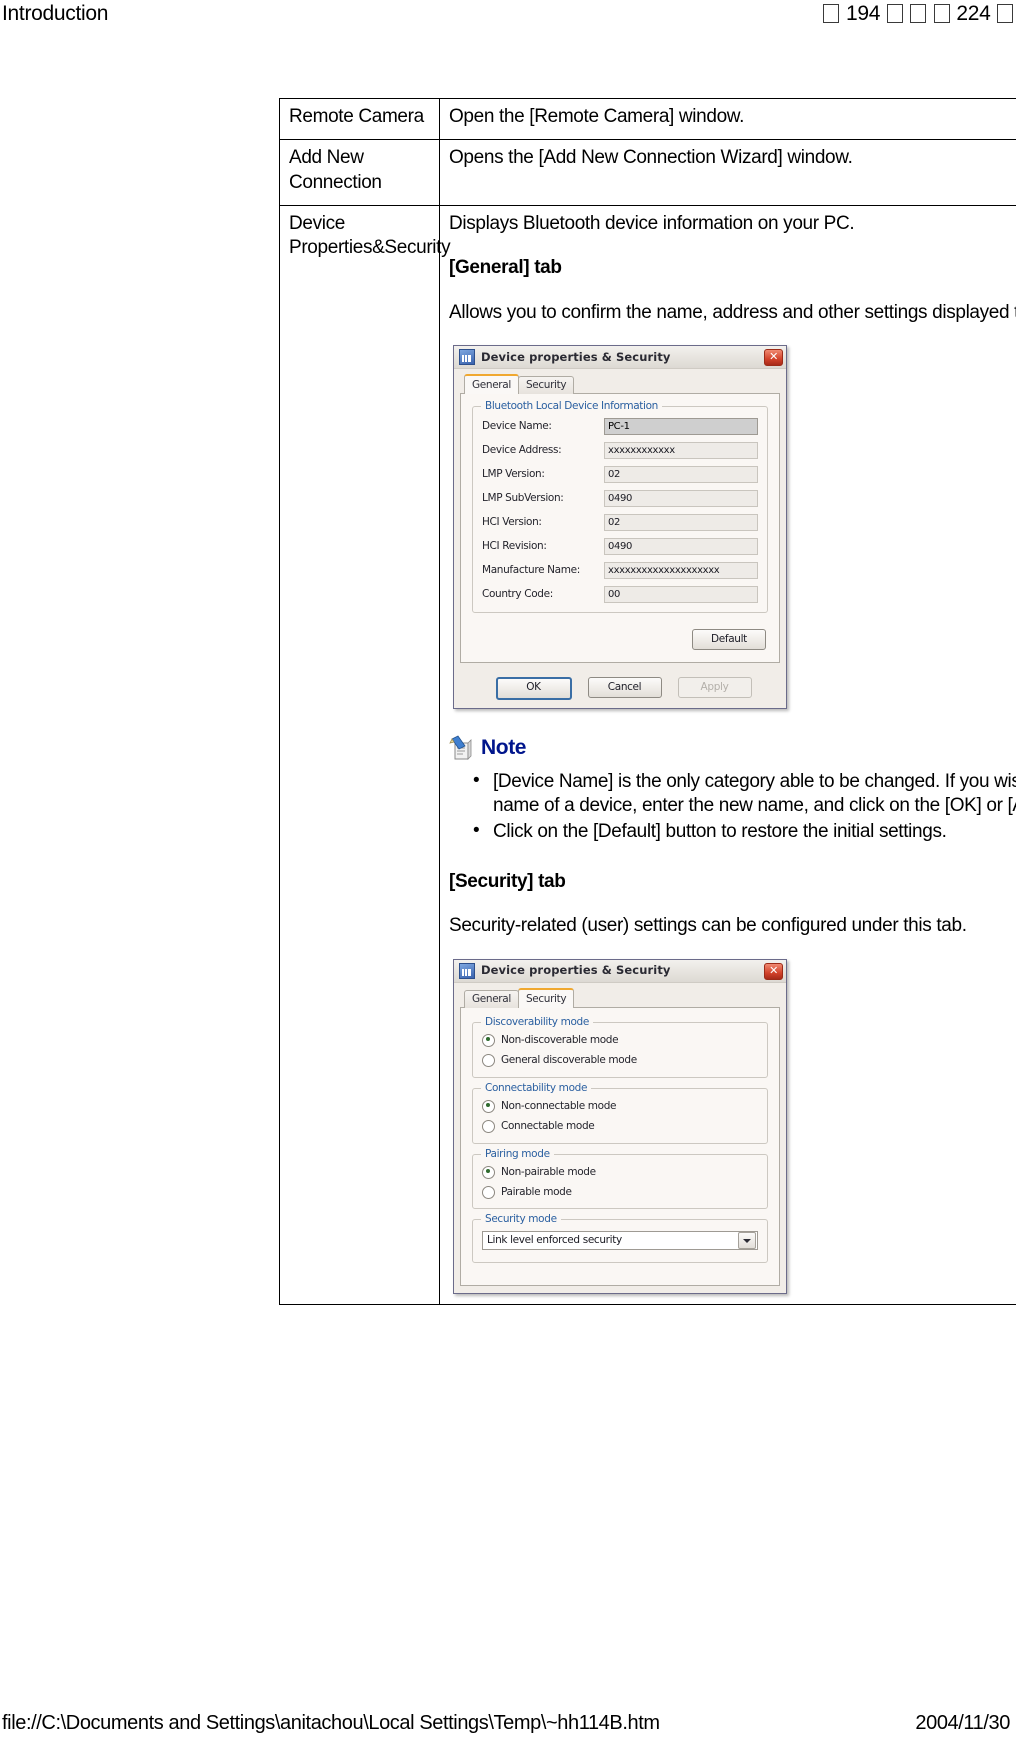 The width and height of the screenshot is (1016, 1748). What do you see at coordinates (359, 119) in the screenshot?
I see `table-cell-term: Remote Camera` at bounding box center [359, 119].